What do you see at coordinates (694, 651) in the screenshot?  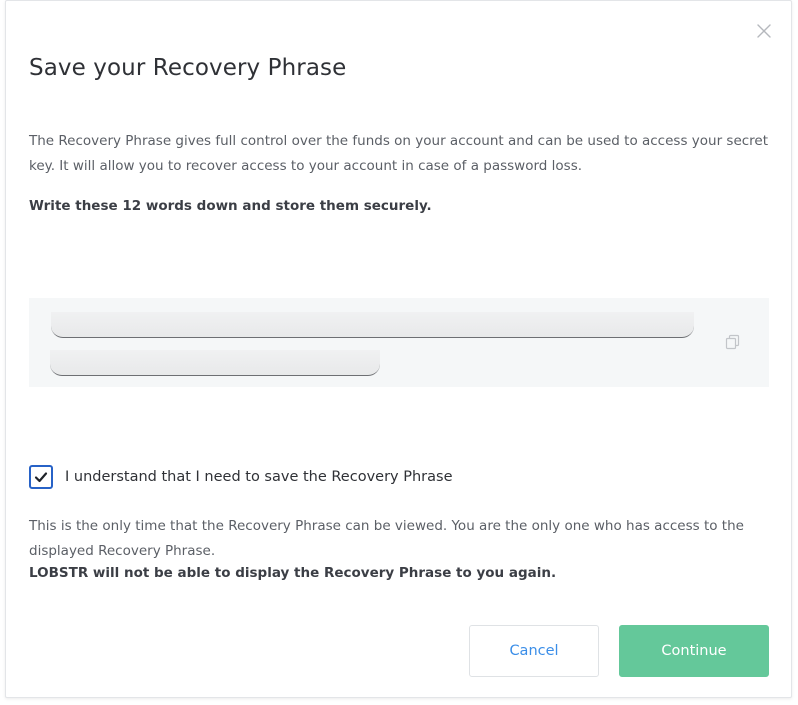 I see `continue-button: Continue` at bounding box center [694, 651].